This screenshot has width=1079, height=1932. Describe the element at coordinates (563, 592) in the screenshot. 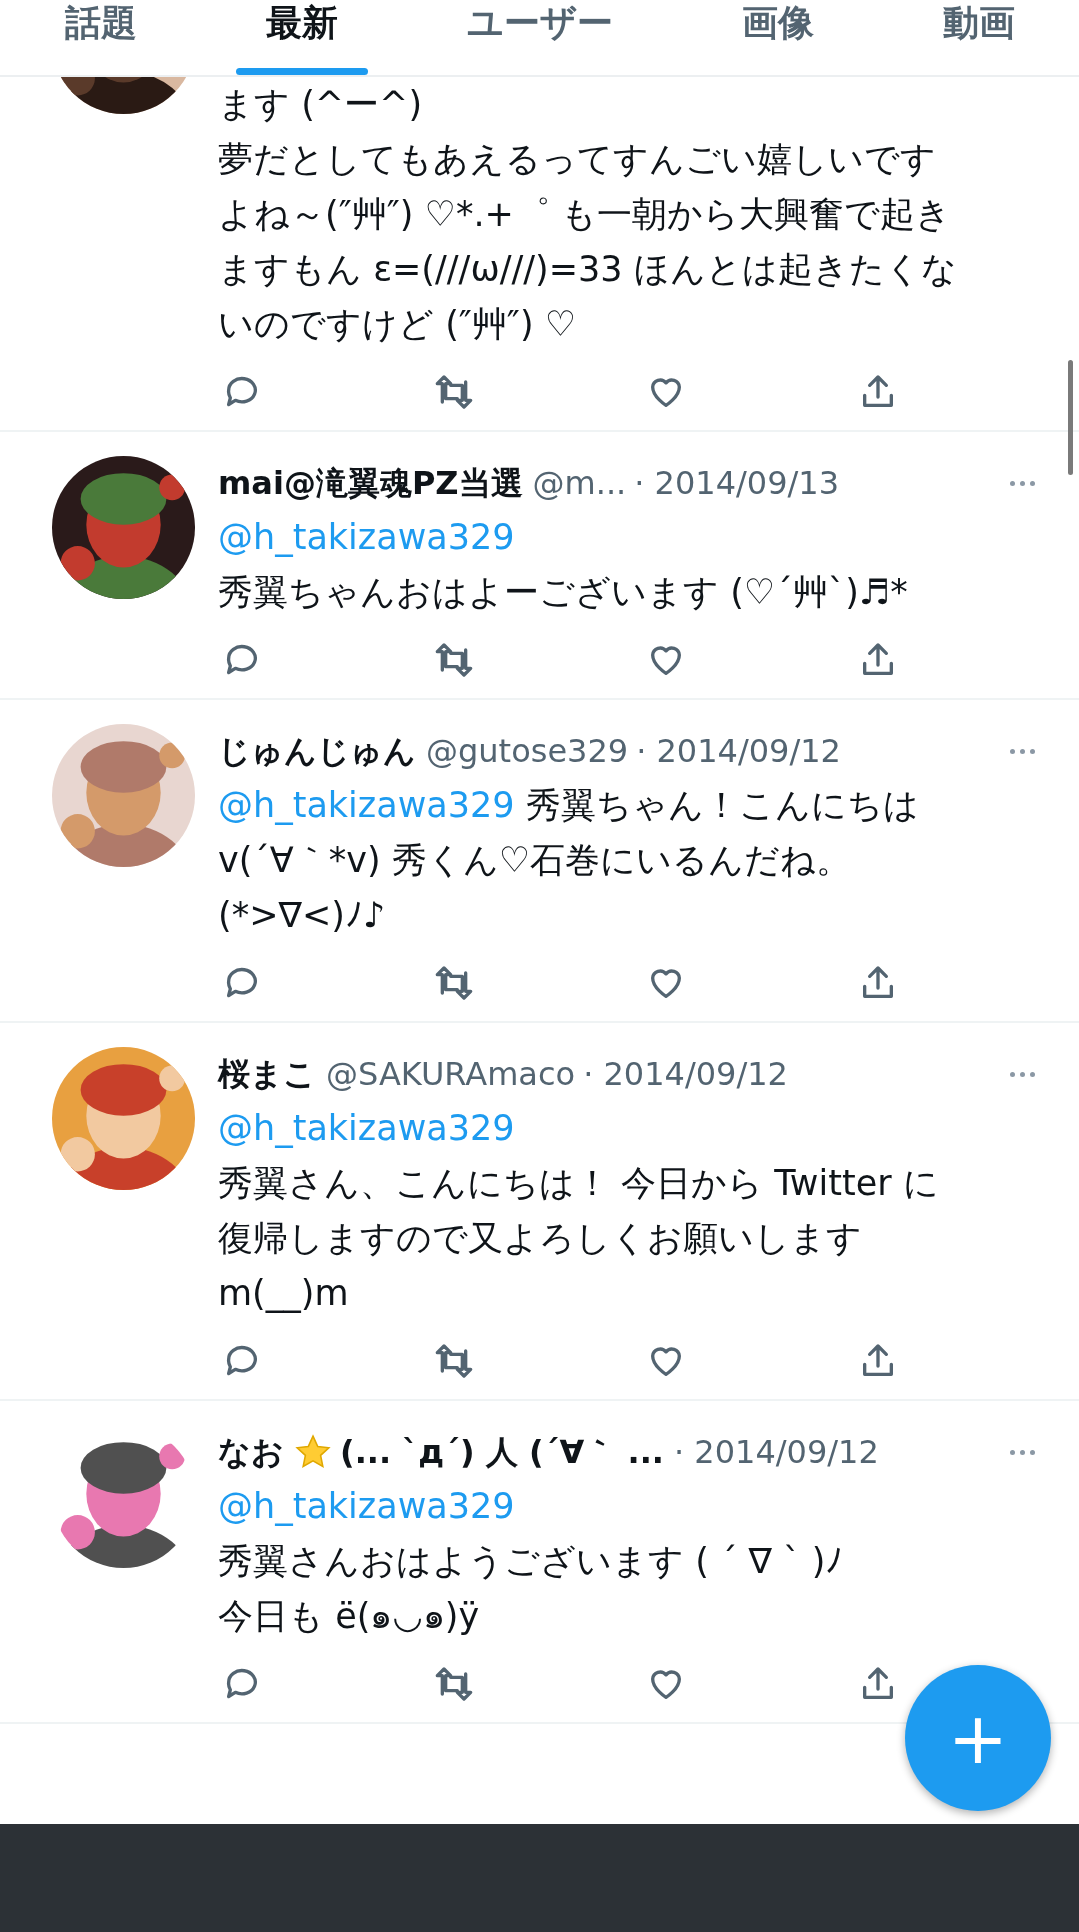

I see `tweet-text: 秀翼ちゃんおはよーございます (♡´艸`)♬*` at that location.